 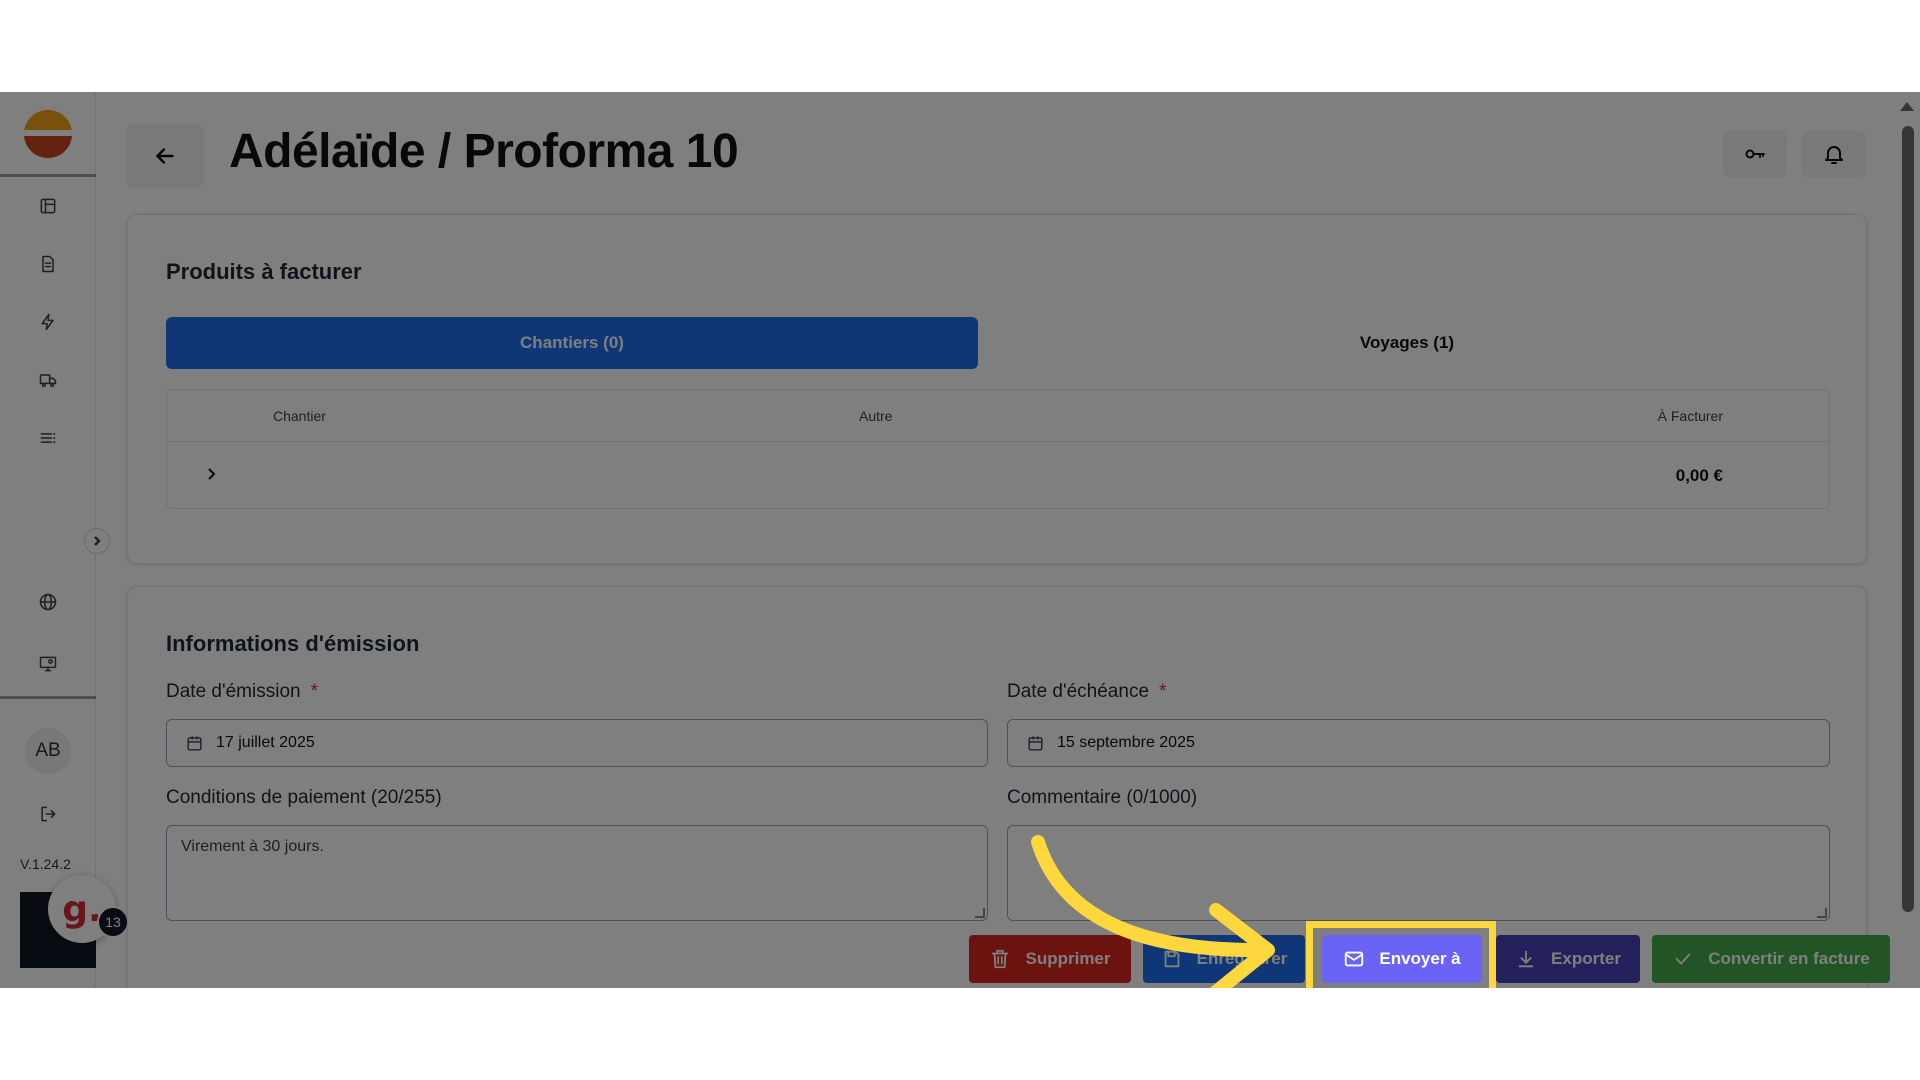 I want to click on trash-icon, so click(x=1000, y=959).